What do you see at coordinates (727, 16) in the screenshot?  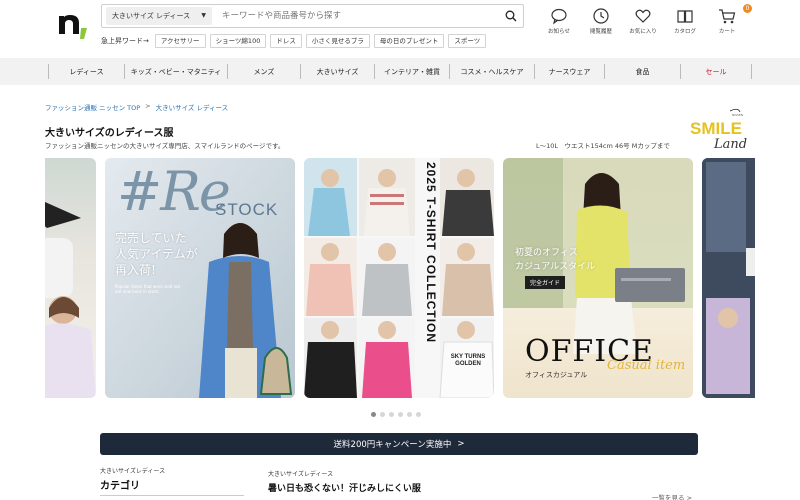 I see `cart-icon` at bounding box center [727, 16].